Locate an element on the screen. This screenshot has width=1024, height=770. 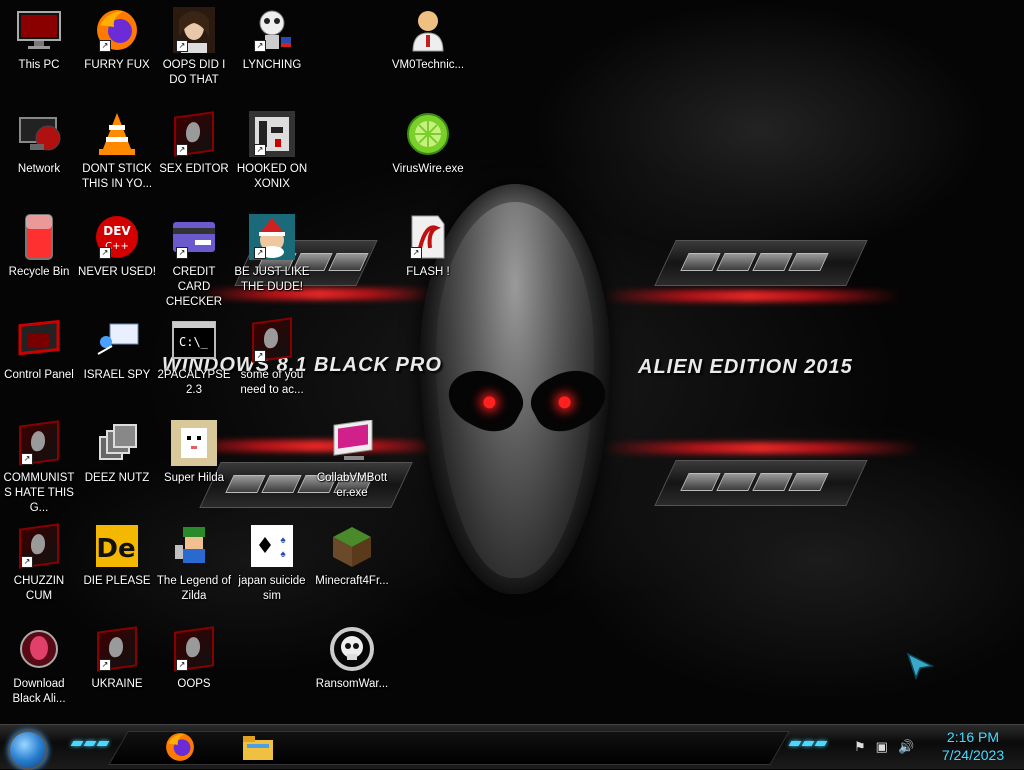
control-panel-icon is located at coordinates (39, 340).